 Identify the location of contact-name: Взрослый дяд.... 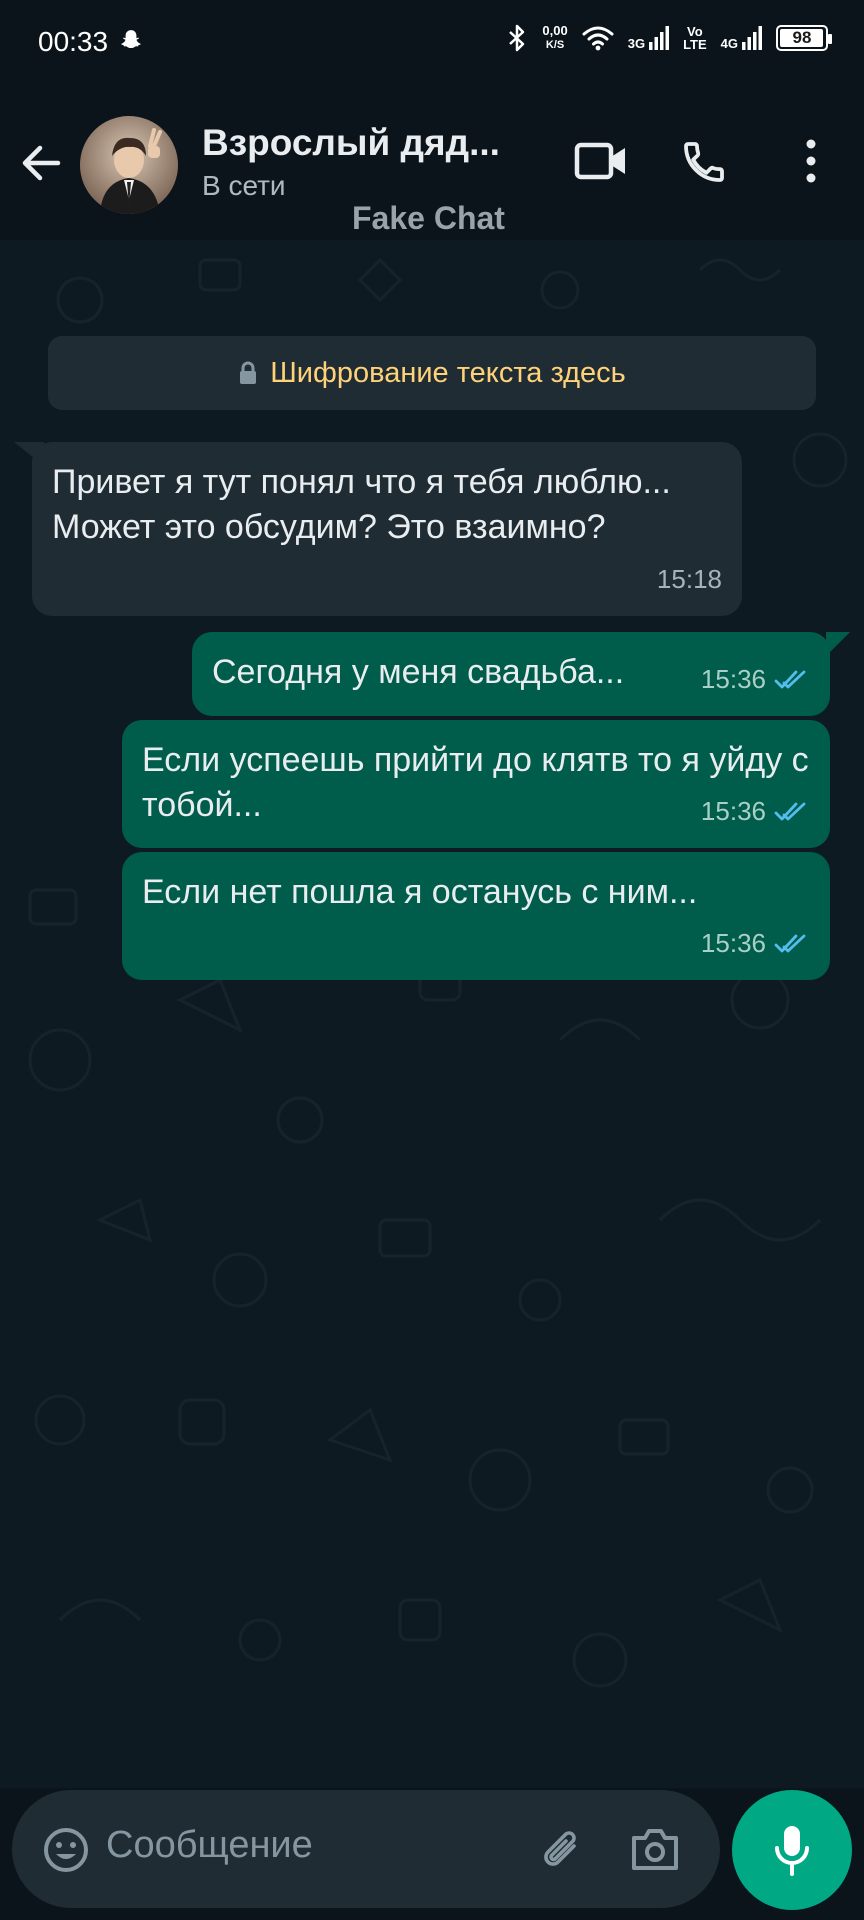
(362, 143).